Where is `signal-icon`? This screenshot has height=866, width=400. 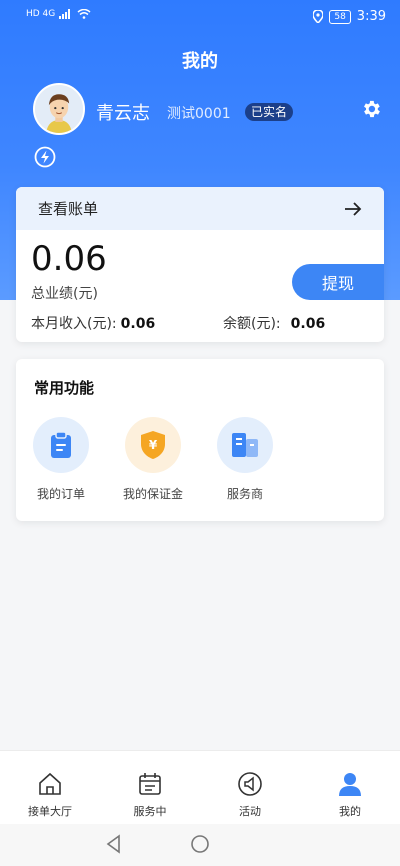 signal-icon is located at coordinates (65, 14).